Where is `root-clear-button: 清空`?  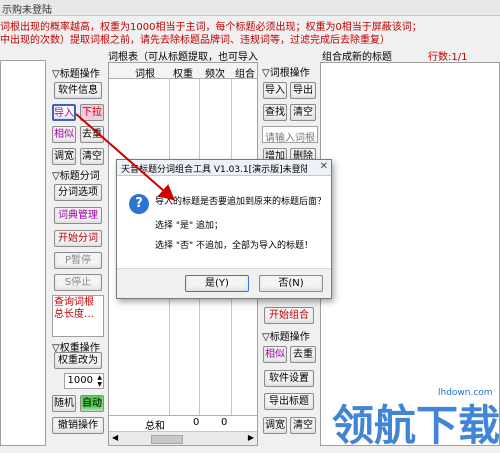 root-clear-button: 清空 is located at coordinates (303, 112).